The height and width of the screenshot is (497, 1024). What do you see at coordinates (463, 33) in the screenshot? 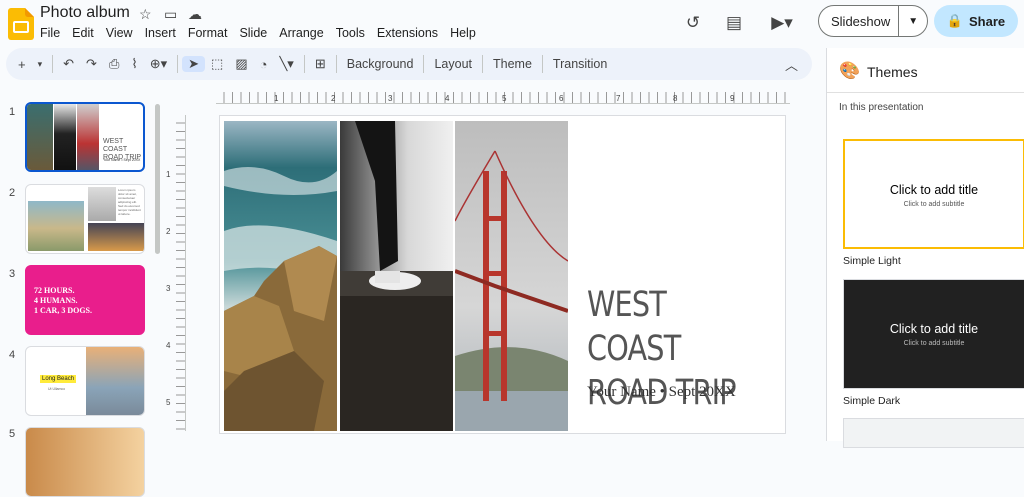
I see `menu-help: Help` at bounding box center [463, 33].